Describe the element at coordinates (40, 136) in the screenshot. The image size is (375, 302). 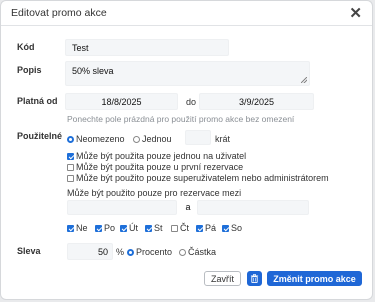
I see `usable-label: Použitelné` at that location.